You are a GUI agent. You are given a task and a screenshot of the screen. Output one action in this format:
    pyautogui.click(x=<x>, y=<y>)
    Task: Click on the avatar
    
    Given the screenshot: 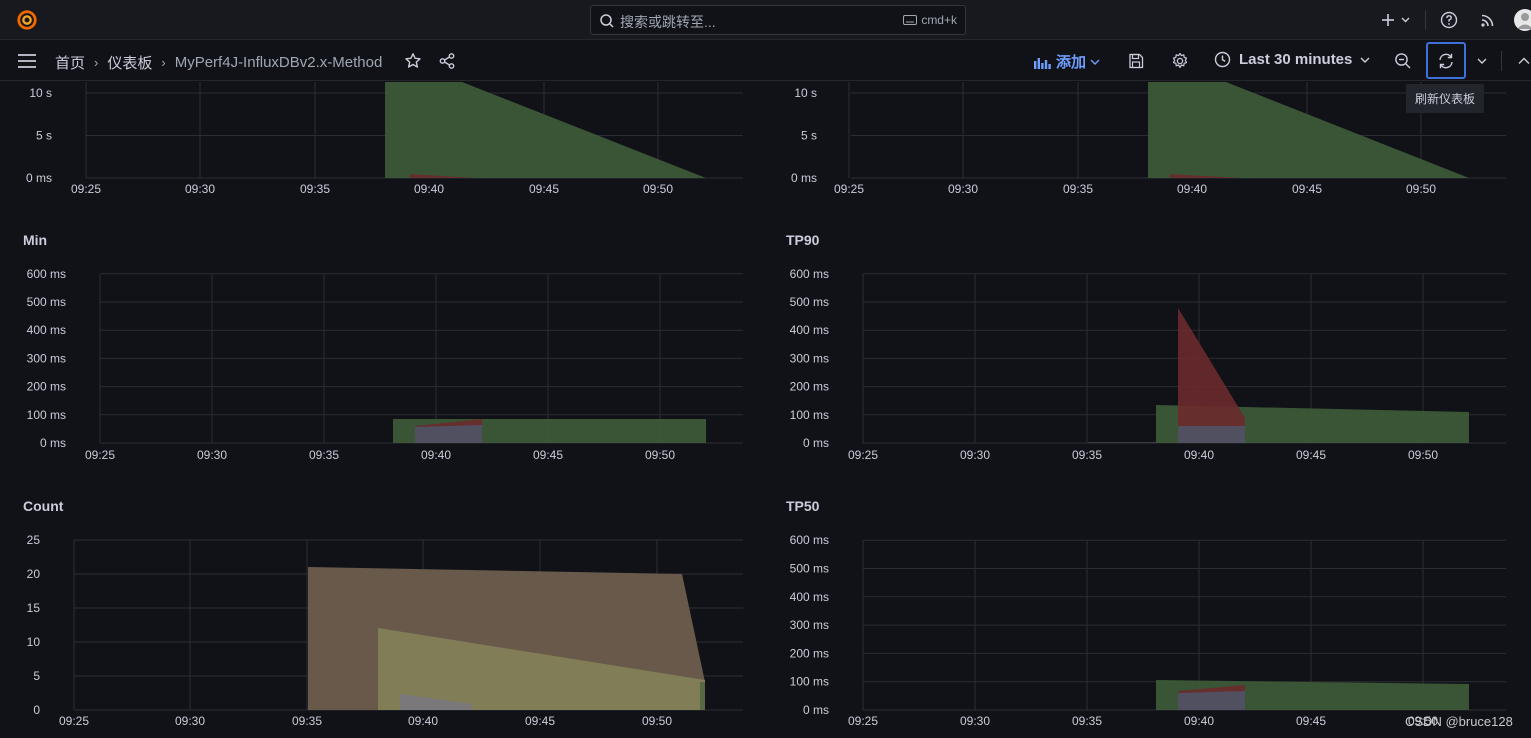 What is the action you would take?
    pyautogui.click(x=1522, y=20)
    